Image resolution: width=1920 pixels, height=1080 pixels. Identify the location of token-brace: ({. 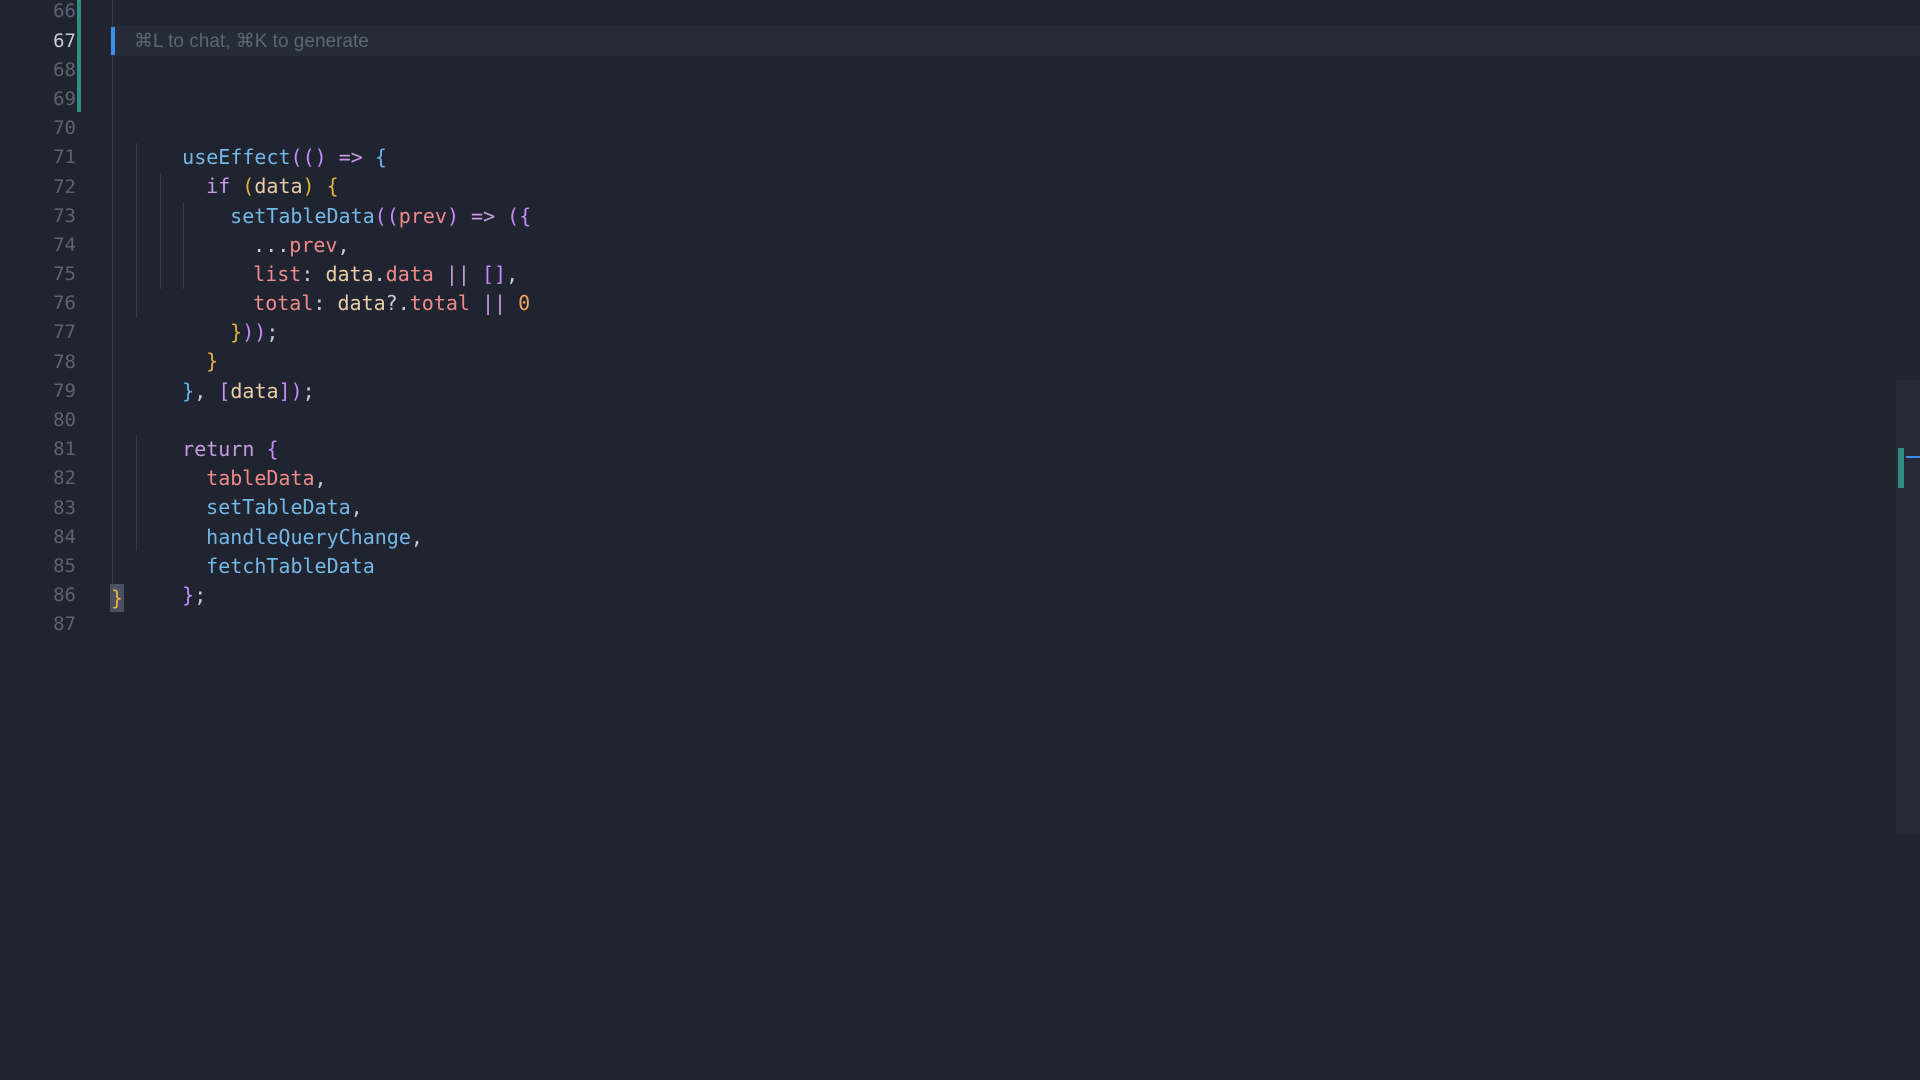
(519, 216).